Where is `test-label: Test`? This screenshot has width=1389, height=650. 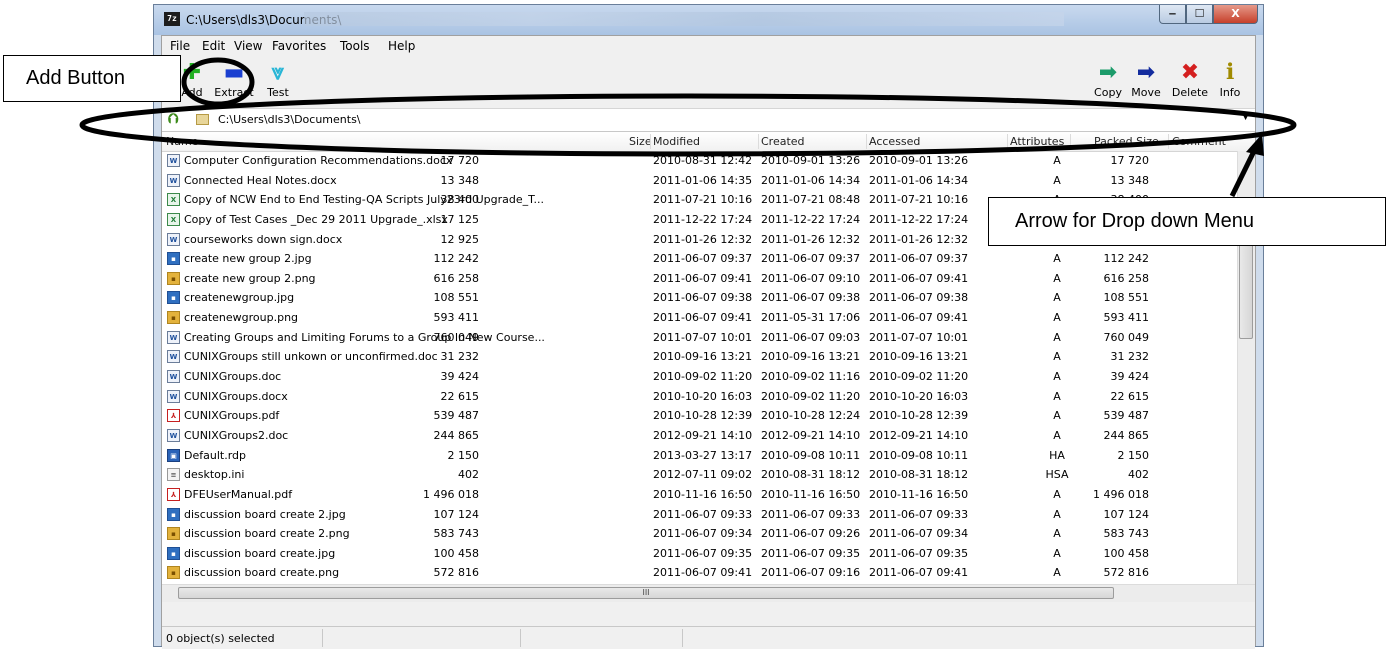
test-label: Test is located at coordinates (278, 92).